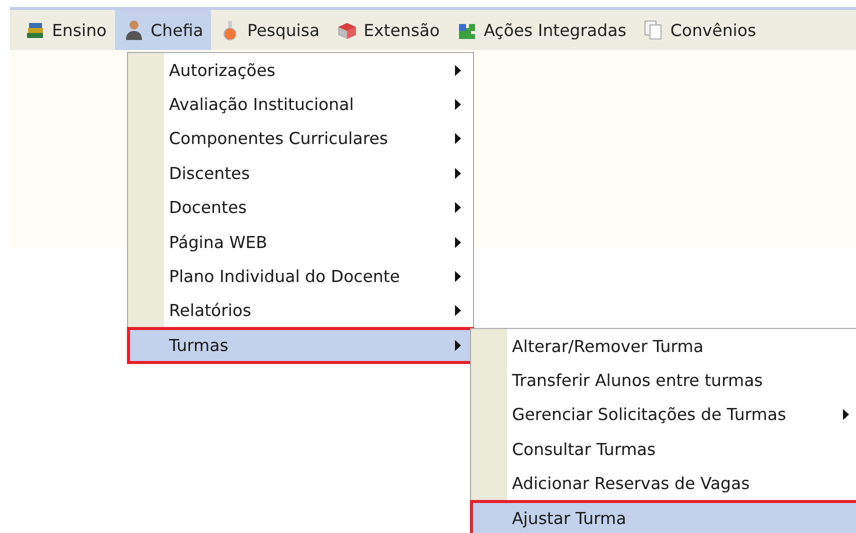 This screenshot has width=856, height=533. What do you see at coordinates (300, 173) in the screenshot?
I see `menu-item: Discentes` at bounding box center [300, 173].